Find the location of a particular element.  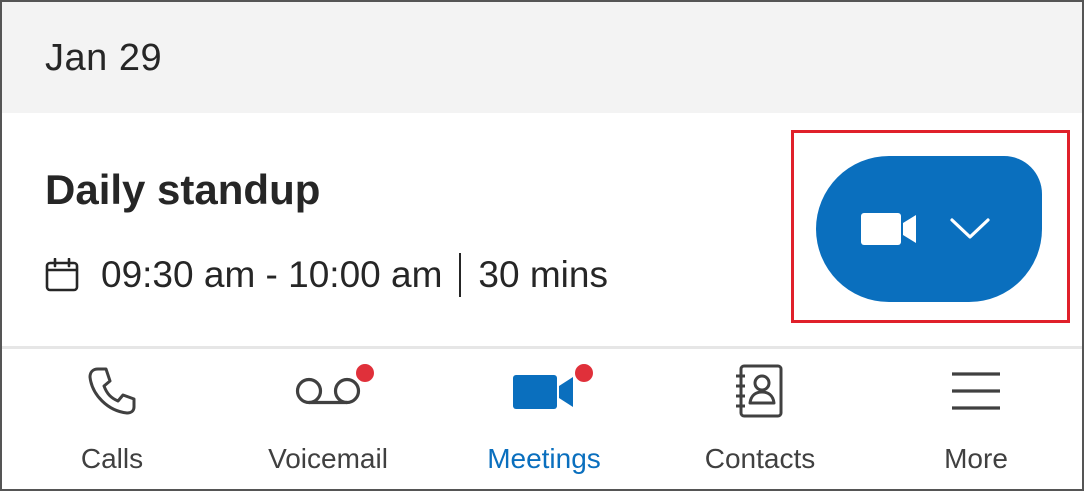

voicemail-badge is located at coordinates (365, 373).